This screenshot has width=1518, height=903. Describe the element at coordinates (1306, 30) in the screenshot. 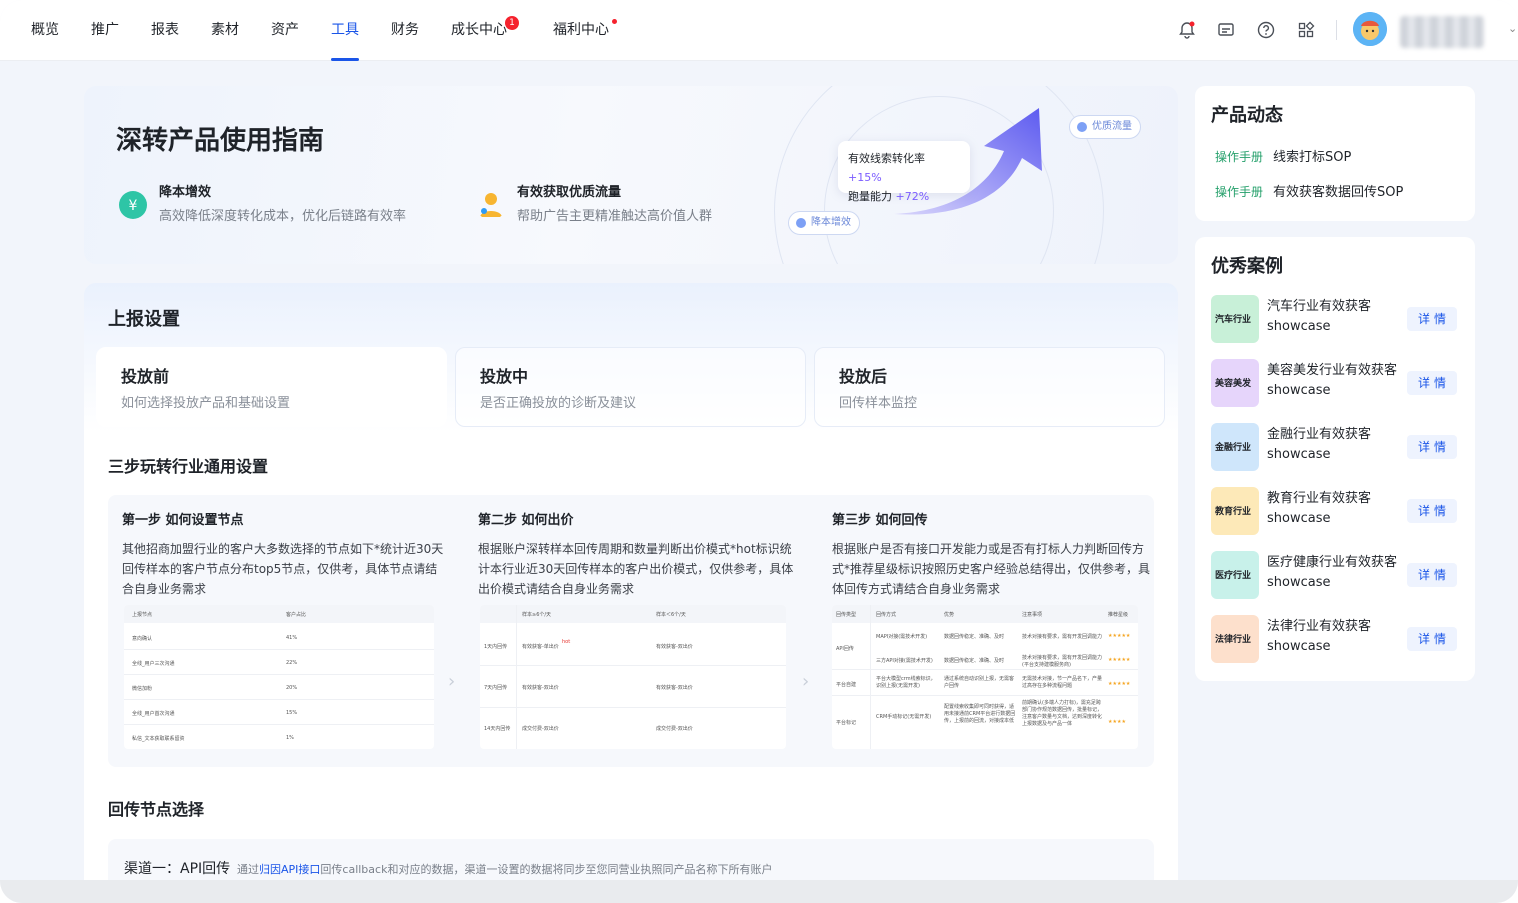

I see `apps-icon` at that location.